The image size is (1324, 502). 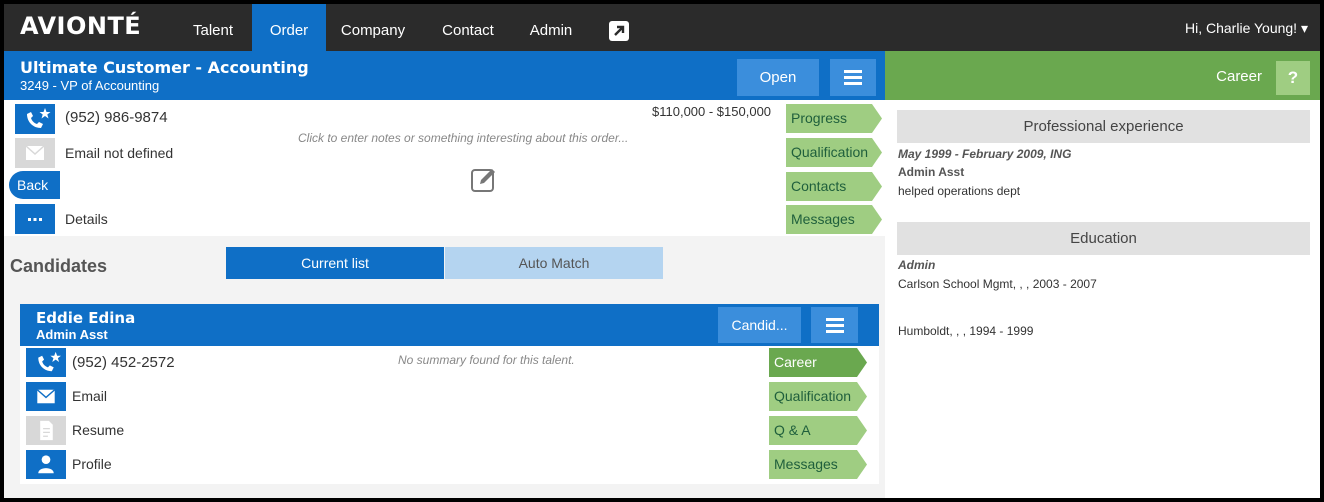 I want to click on open-status-button: Open, so click(x=778, y=77).